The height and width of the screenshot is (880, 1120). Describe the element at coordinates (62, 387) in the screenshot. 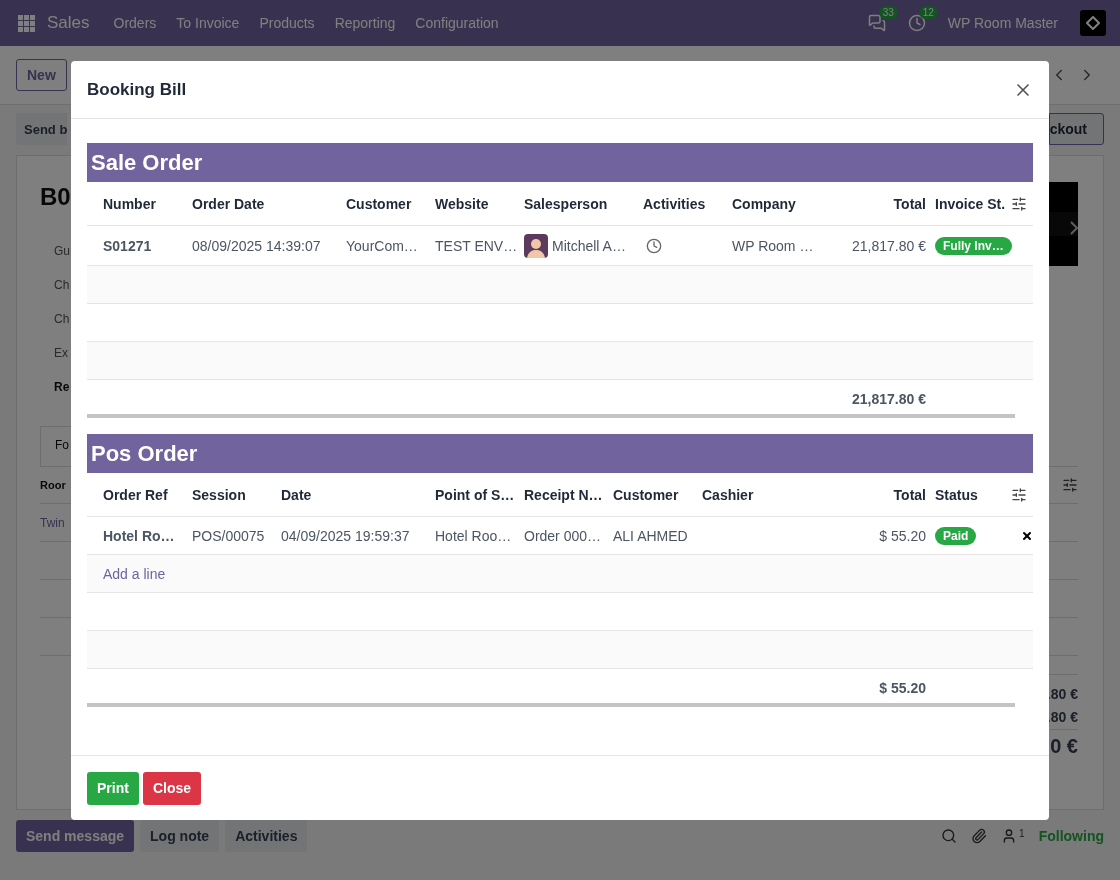

I see `field-label: Re` at that location.